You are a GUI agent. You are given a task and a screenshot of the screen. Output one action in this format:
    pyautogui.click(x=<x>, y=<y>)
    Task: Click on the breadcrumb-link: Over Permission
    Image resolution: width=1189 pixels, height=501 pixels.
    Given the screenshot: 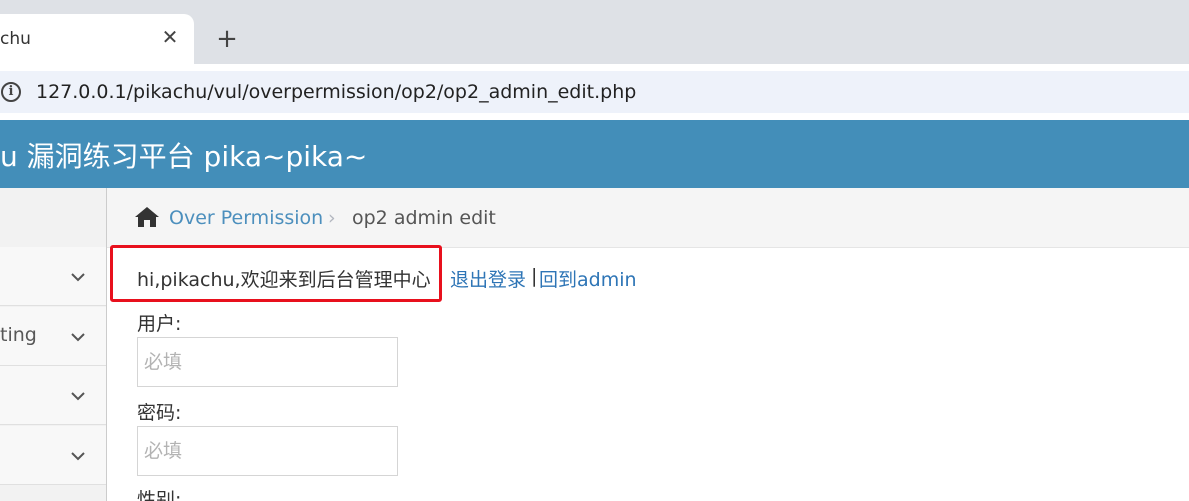 What is the action you would take?
    pyautogui.click(x=246, y=218)
    